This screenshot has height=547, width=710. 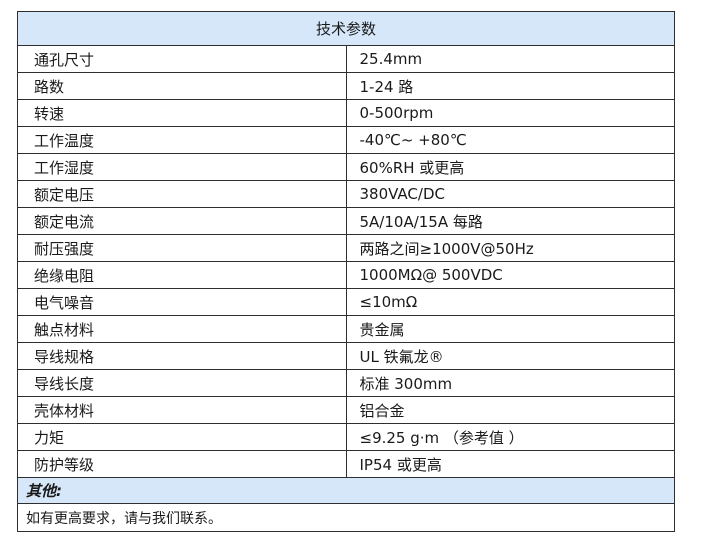 I want to click on table-row: 额定电流 5A/10A/15A 每路, so click(x=346, y=221).